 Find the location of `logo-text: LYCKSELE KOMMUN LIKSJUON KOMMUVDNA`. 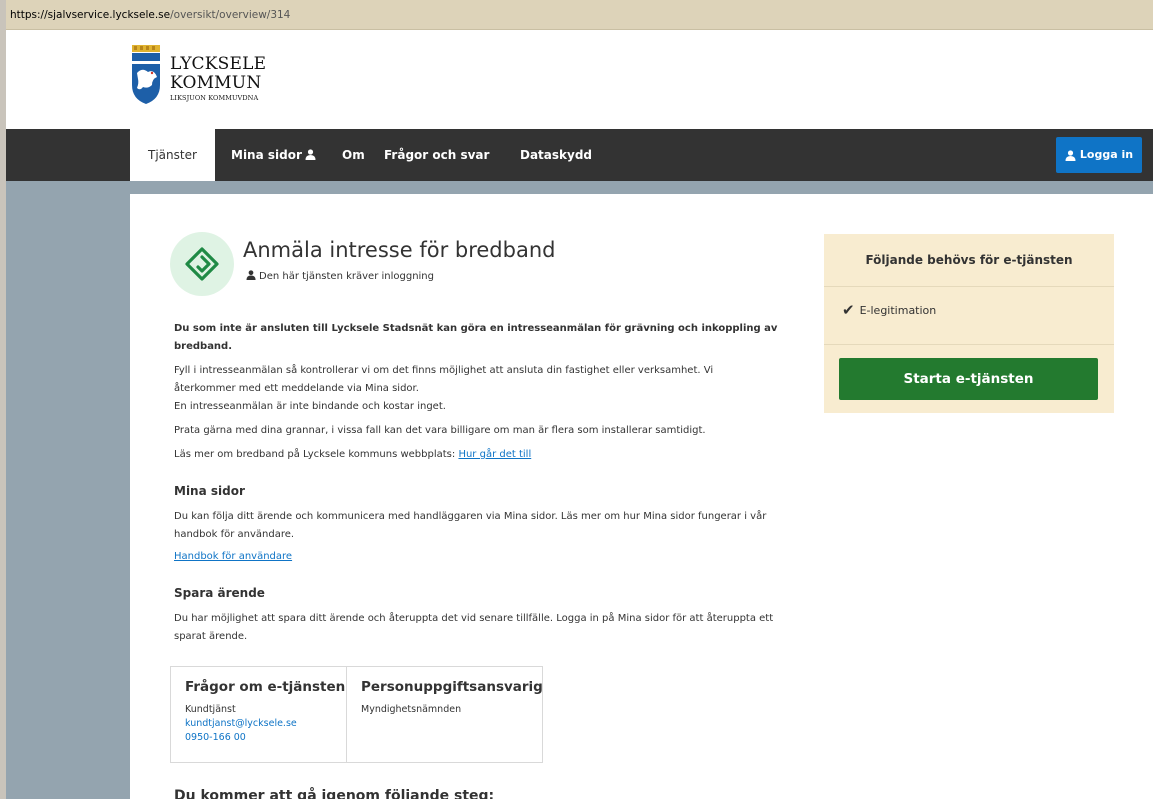

logo-text: LYCKSELE KOMMUN LIKSJUON KOMMUVDNA is located at coordinates (218, 79).